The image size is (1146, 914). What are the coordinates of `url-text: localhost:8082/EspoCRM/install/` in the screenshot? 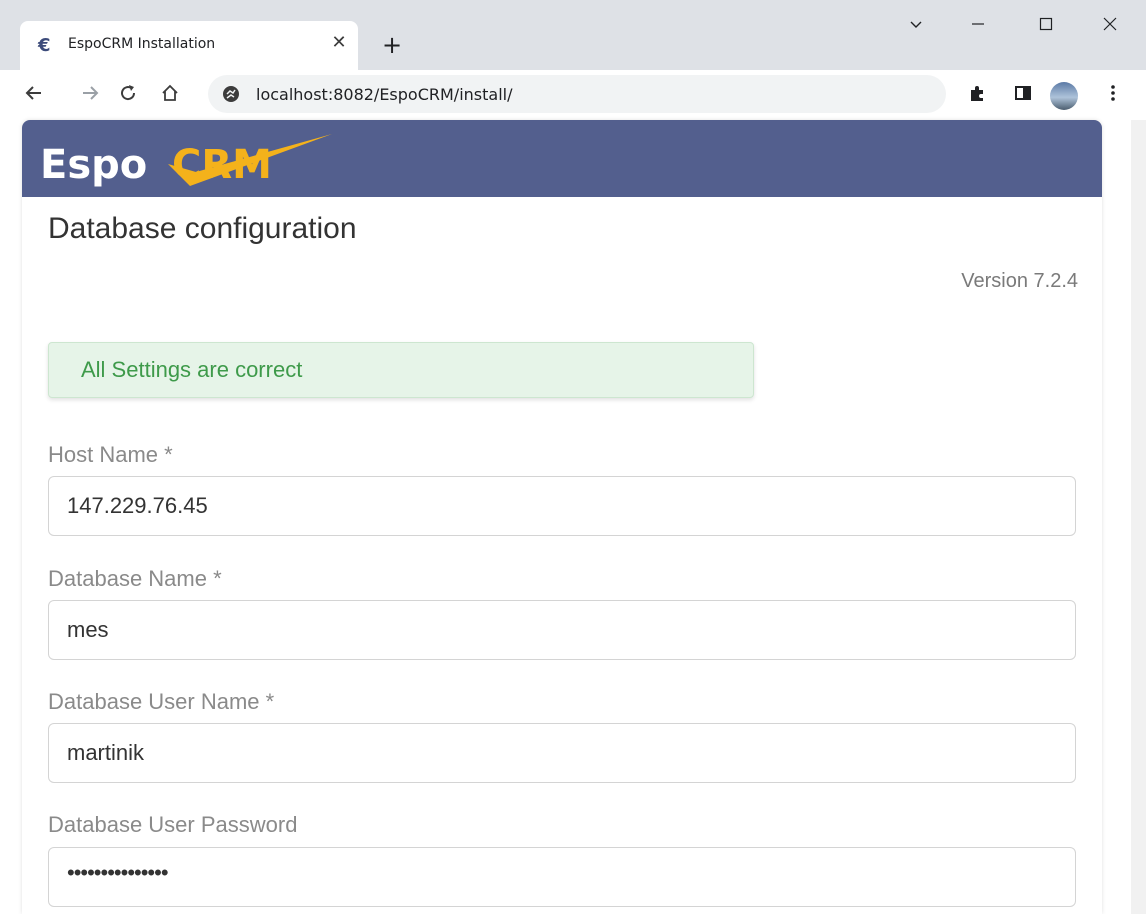 It's located at (384, 94).